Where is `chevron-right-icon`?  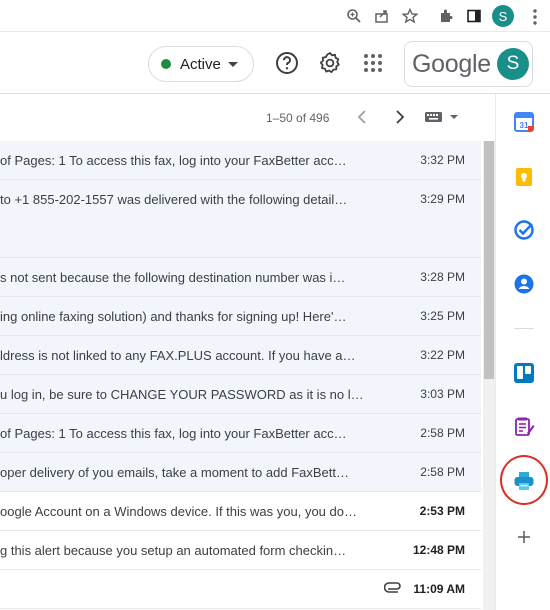 chevron-right-icon is located at coordinates (400, 117).